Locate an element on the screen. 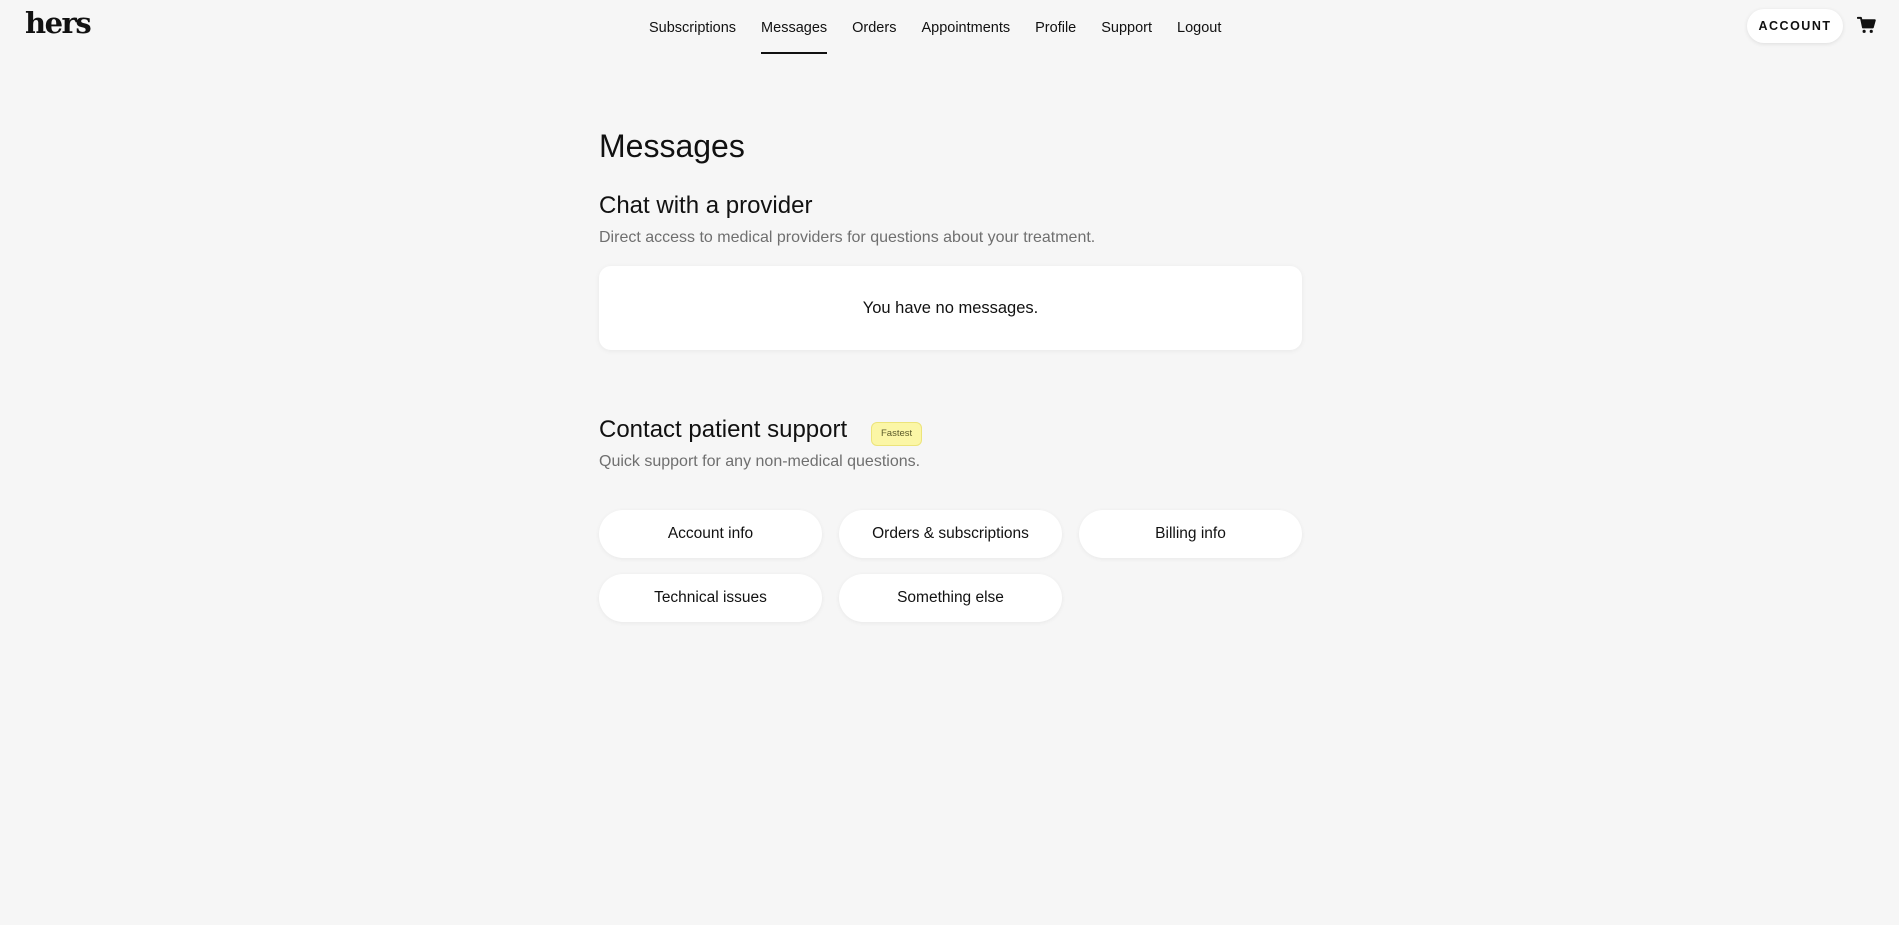 The image size is (1899, 925). support-something-else-button: Something else is located at coordinates (950, 598).